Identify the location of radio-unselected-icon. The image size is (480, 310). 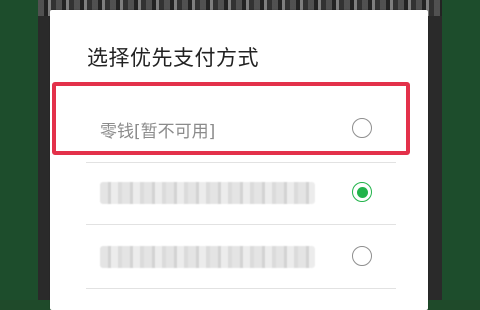
(362, 256).